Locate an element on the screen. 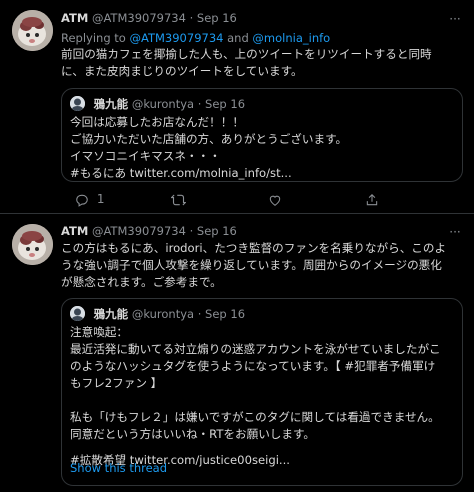  retweet-button is located at coordinates (178, 199).